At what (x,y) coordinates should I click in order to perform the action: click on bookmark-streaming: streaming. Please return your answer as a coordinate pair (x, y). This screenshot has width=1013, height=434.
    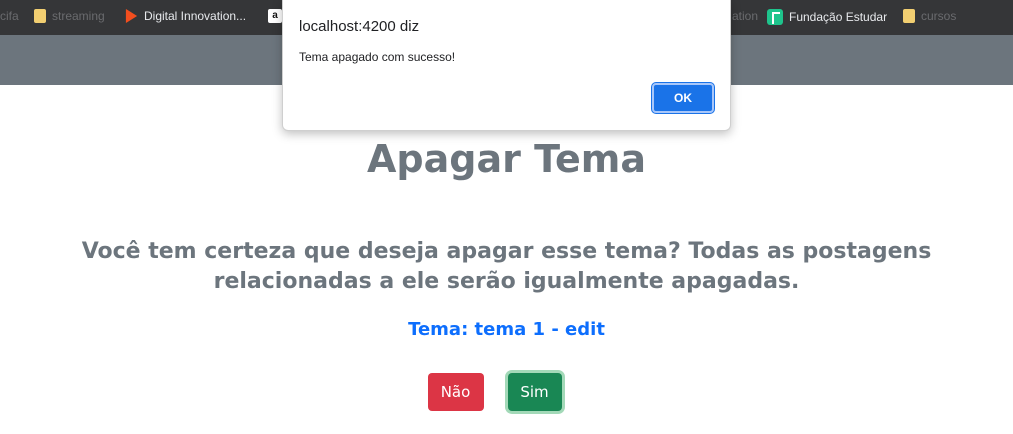
    Looking at the image, I should click on (69, 16).